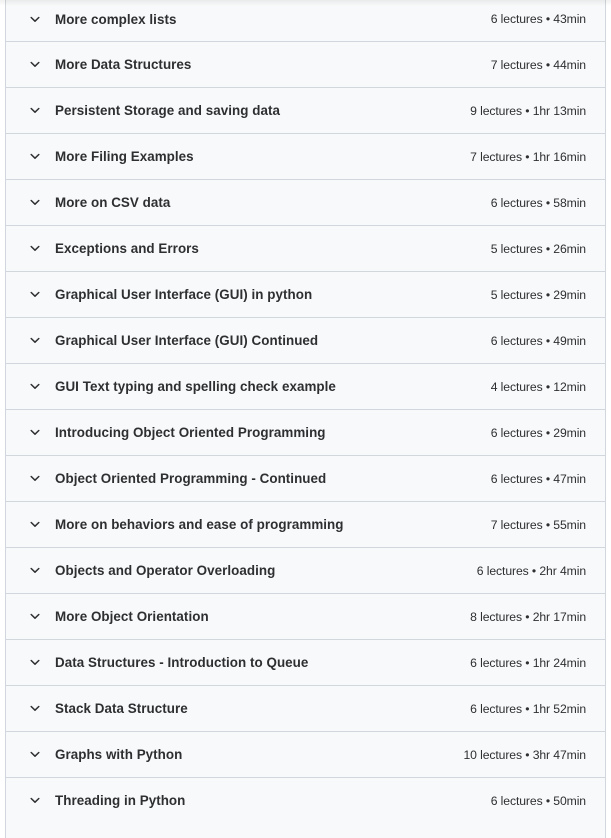 Image resolution: width=611 pixels, height=838 pixels. I want to click on section-title: Graphs with Python, so click(119, 754).